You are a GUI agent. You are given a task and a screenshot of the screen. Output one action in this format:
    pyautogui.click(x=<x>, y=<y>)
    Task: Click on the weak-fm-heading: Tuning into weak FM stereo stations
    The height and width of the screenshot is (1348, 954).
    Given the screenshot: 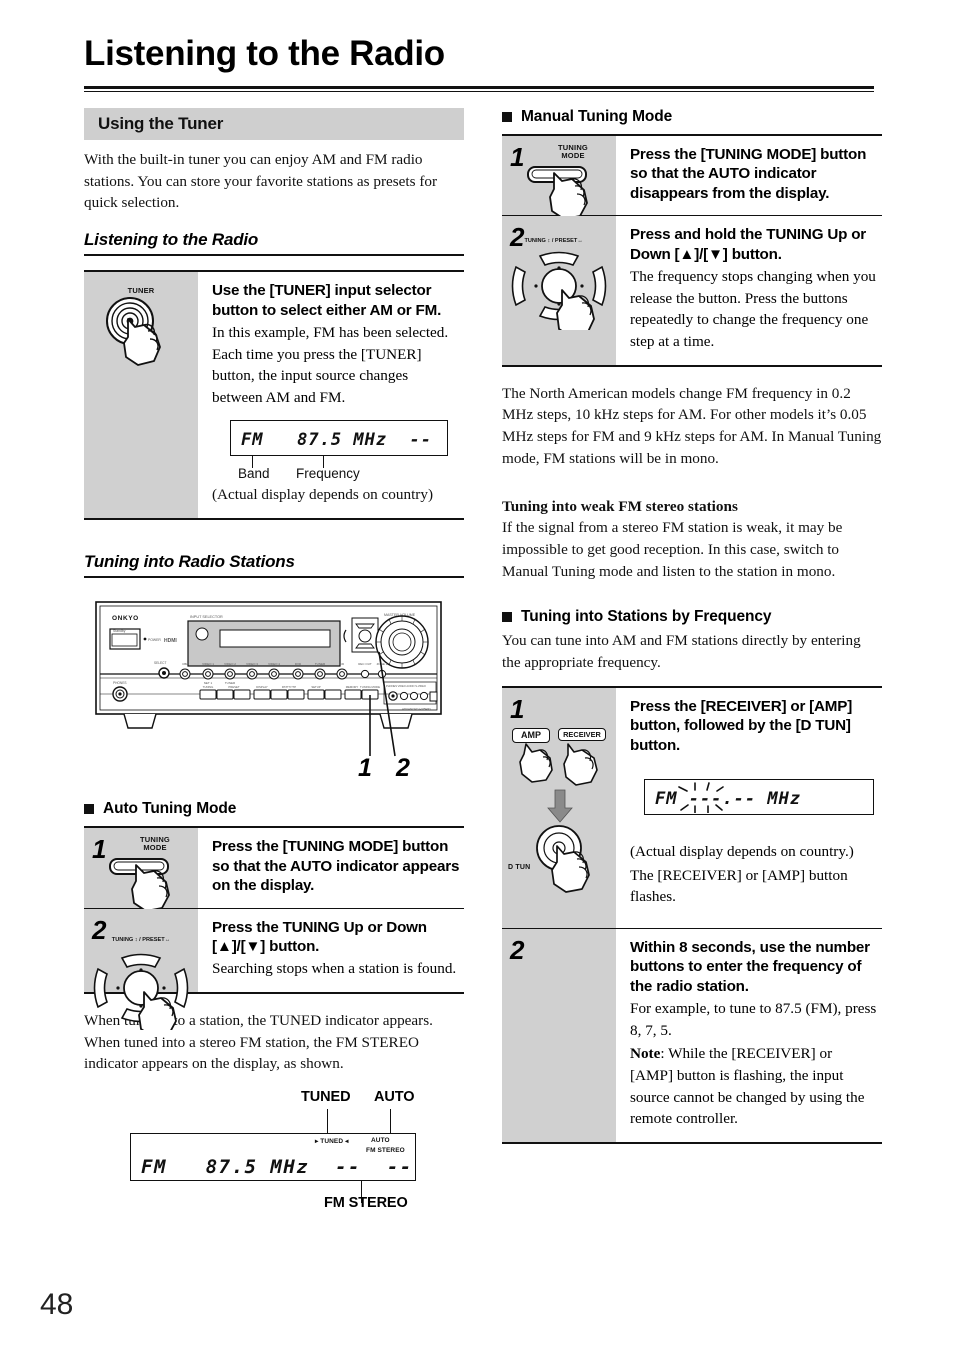 What is the action you would take?
    pyautogui.click(x=620, y=506)
    